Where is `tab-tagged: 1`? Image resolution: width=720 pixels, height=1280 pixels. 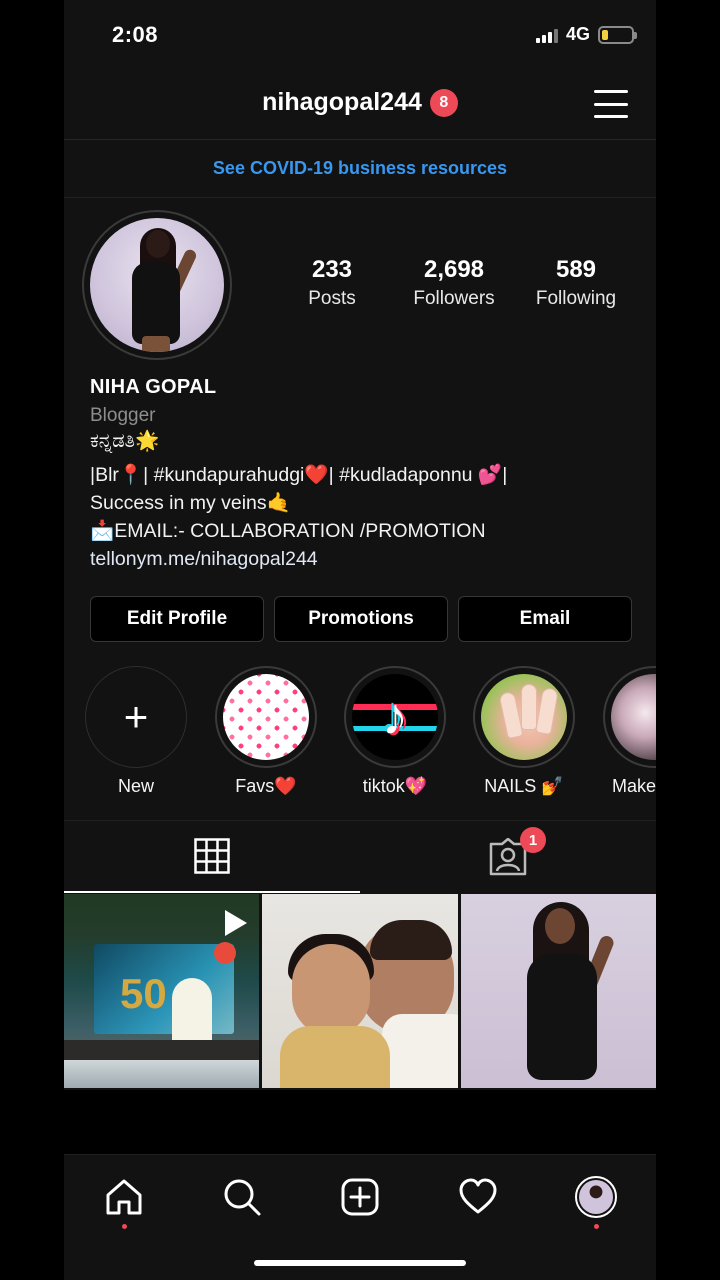
tab-tagged: 1 is located at coordinates (508, 857).